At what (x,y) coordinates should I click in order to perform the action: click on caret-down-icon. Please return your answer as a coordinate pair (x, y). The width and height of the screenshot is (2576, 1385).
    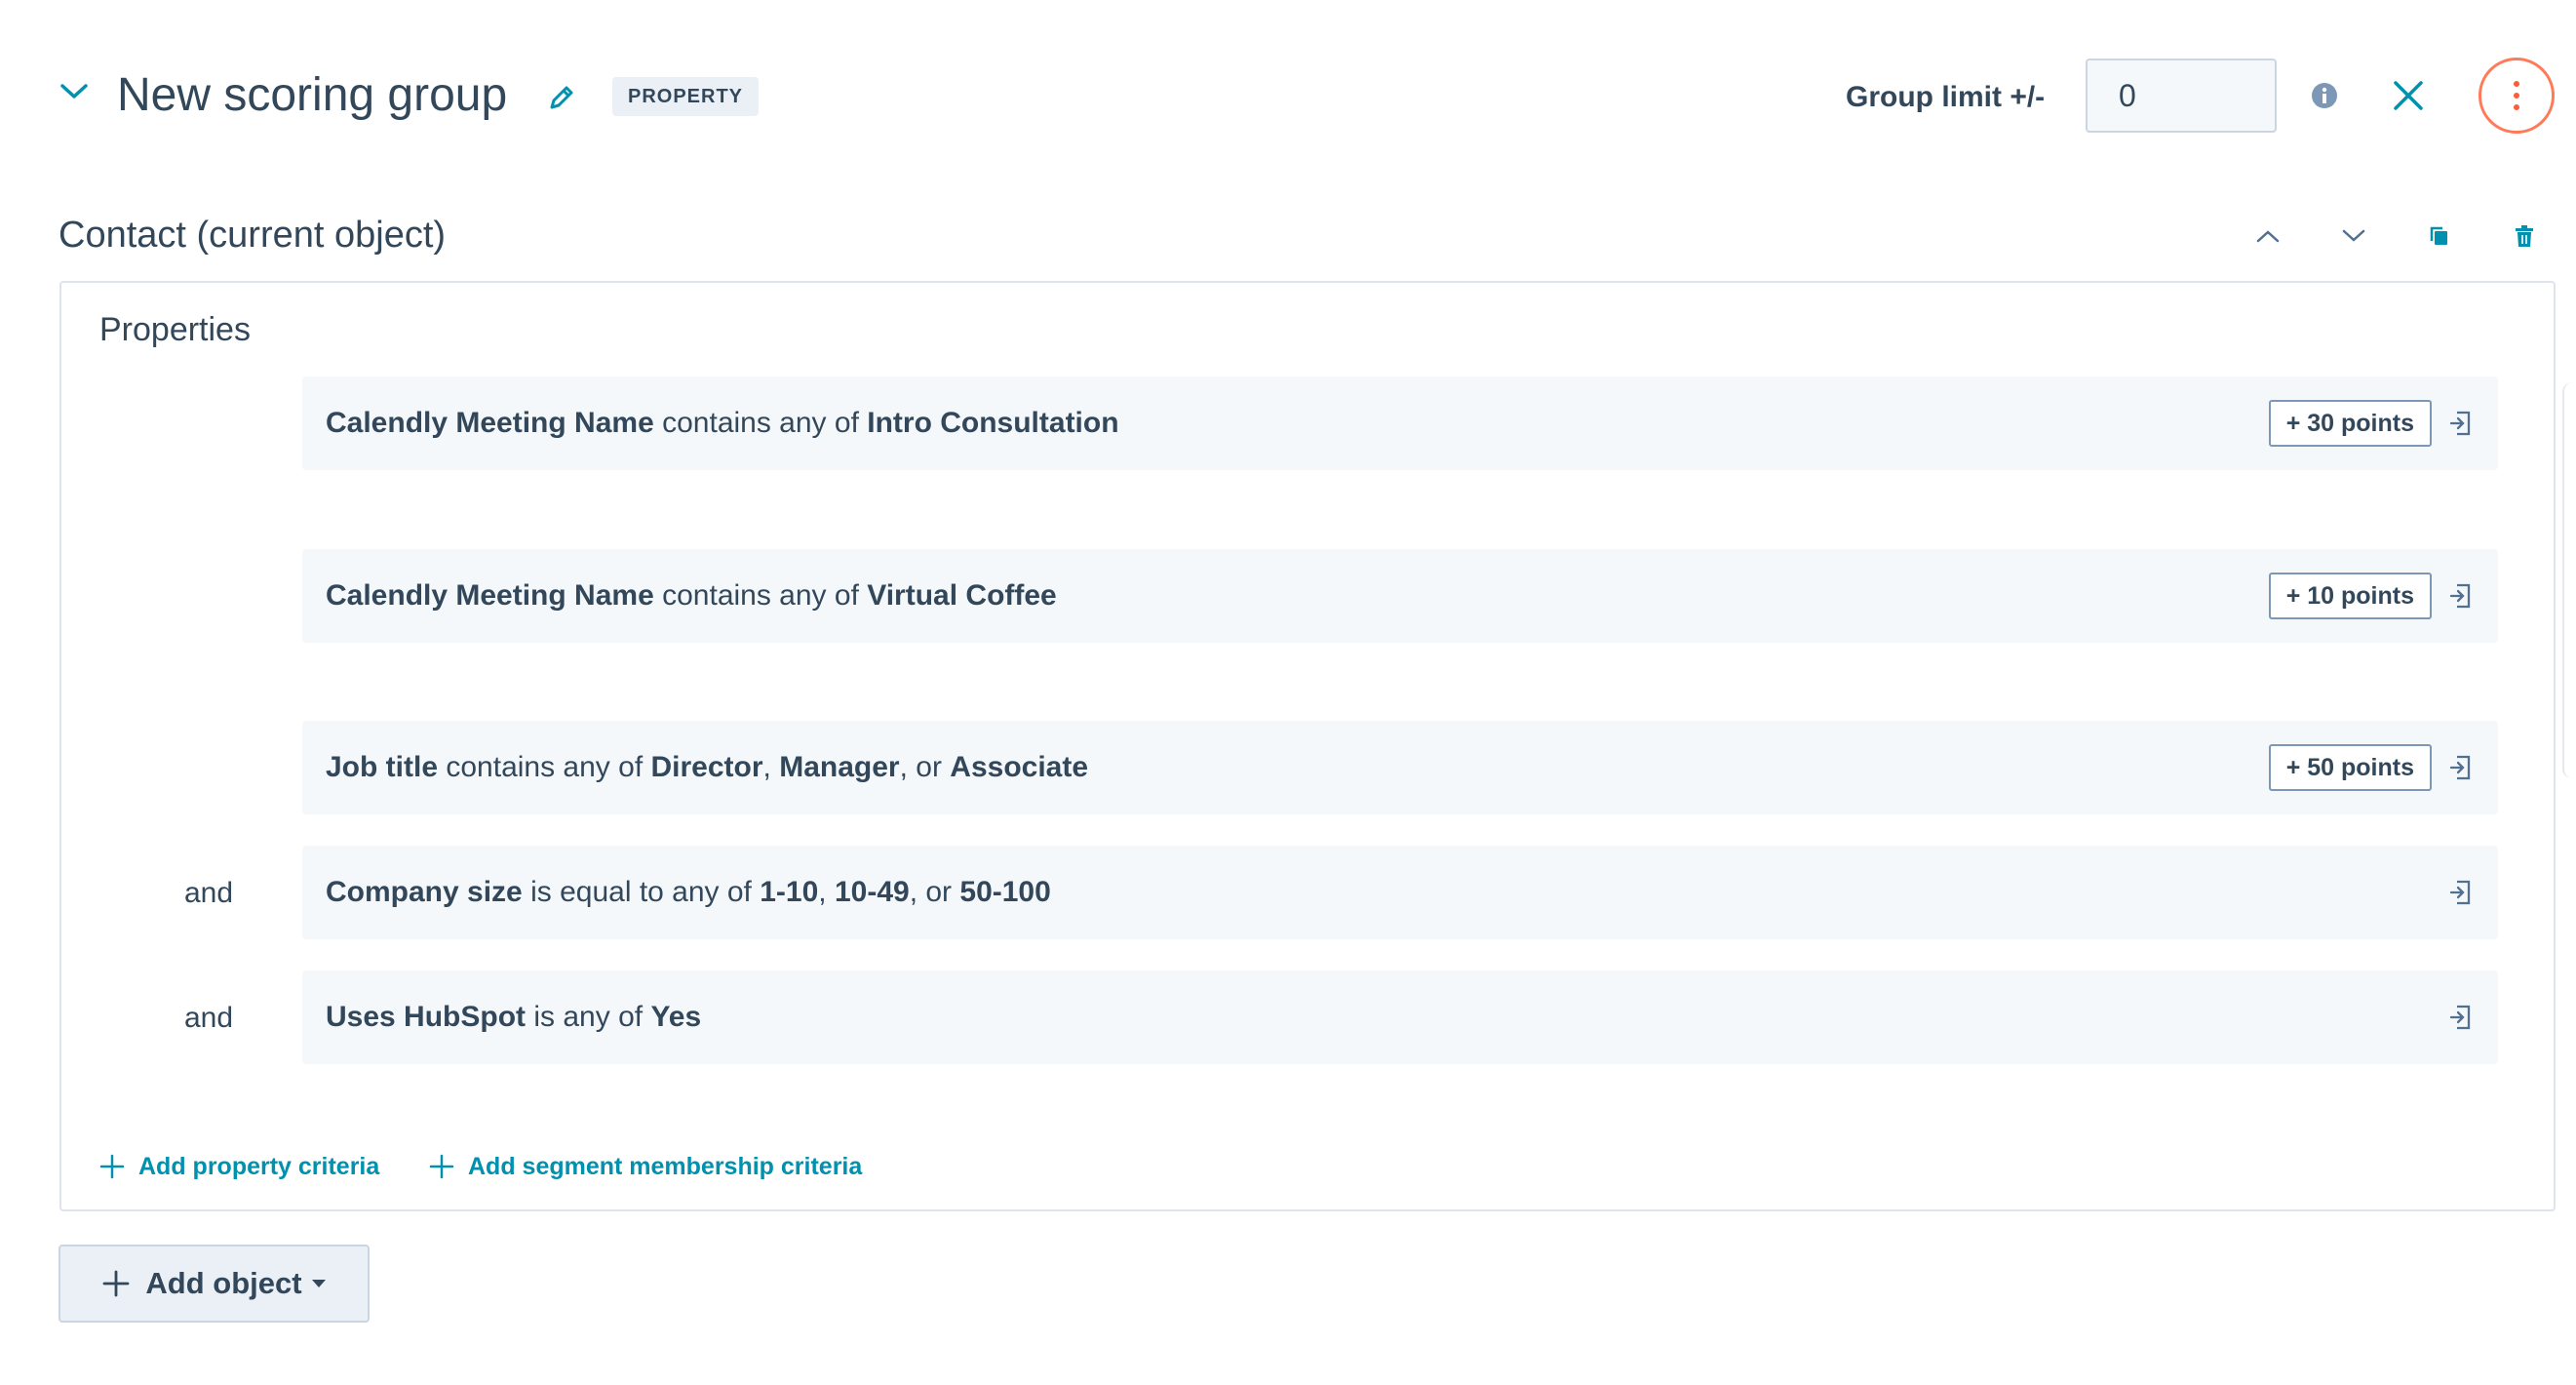
    Looking at the image, I should click on (318, 1283).